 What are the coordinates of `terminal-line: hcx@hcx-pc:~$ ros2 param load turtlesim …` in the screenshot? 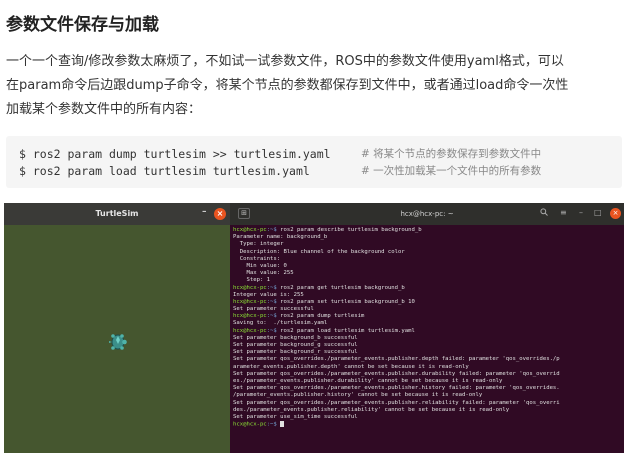 It's located at (427, 331).